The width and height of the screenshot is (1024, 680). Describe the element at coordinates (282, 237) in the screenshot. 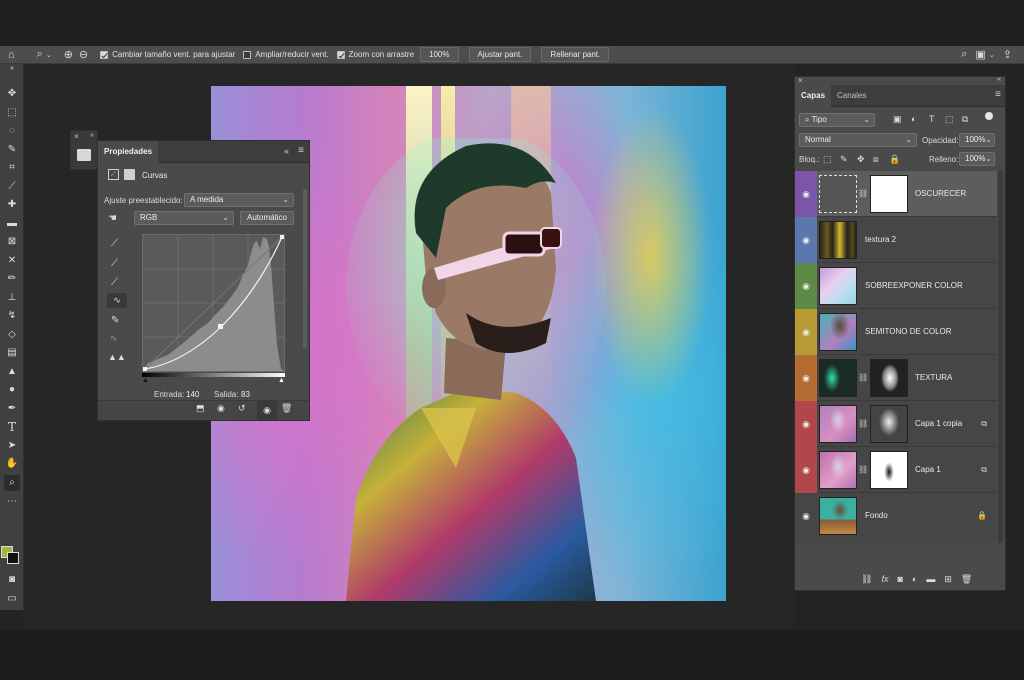

I see `curve-endpoint-white` at that location.